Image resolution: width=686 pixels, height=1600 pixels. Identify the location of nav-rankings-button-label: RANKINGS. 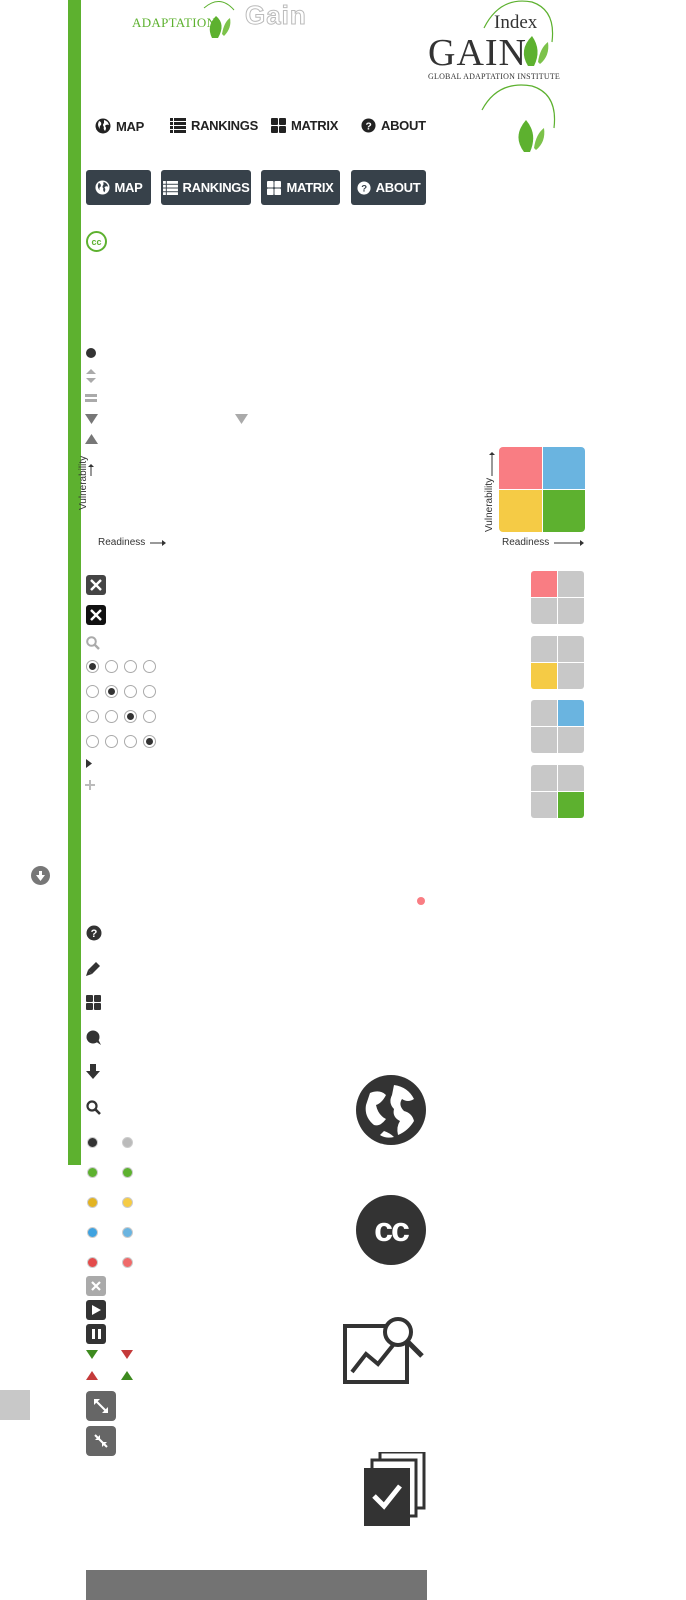
(216, 187).